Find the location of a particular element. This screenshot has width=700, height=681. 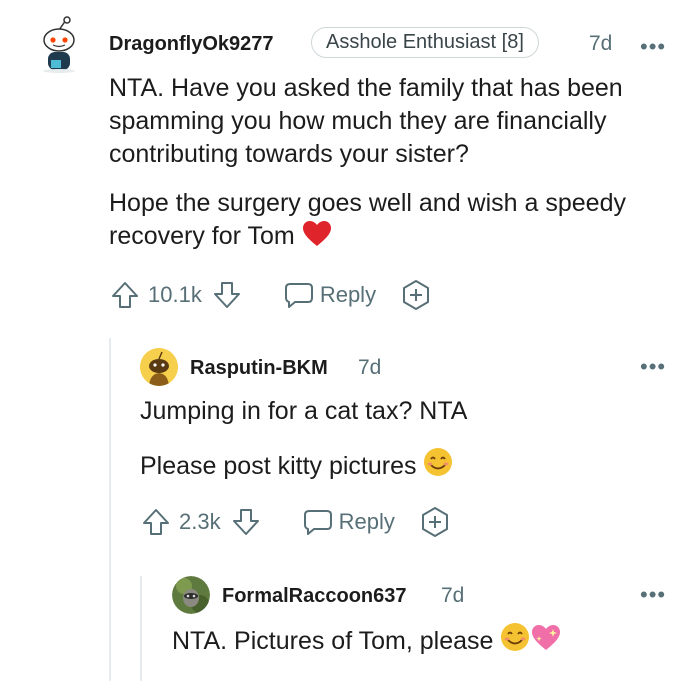

comment-actions: 2.3k Reply is located at coordinates (296, 522).